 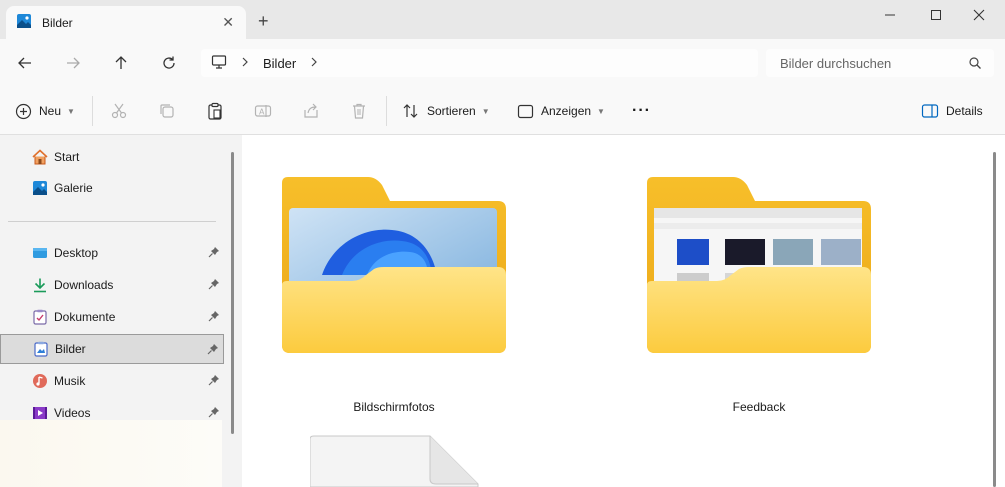 What do you see at coordinates (930, 111) in the screenshot?
I see `details-pane-icon` at bounding box center [930, 111].